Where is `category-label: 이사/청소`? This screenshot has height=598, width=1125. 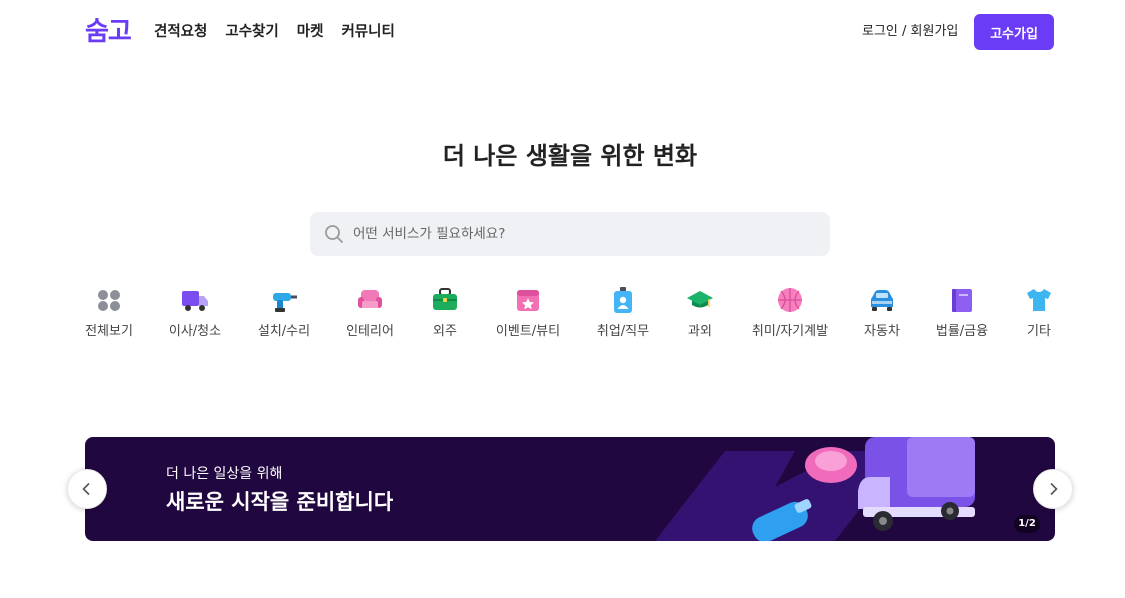 category-label: 이사/청소 is located at coordinates (195, 331).